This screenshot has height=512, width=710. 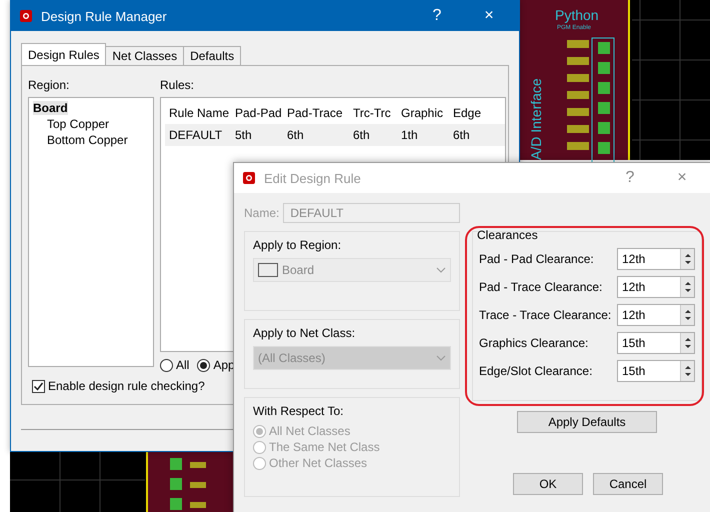 What do you see at coordinates (628, 484) in the screenshot?
I see `cancel-button: Cancel` at bounding box center [628, 484].